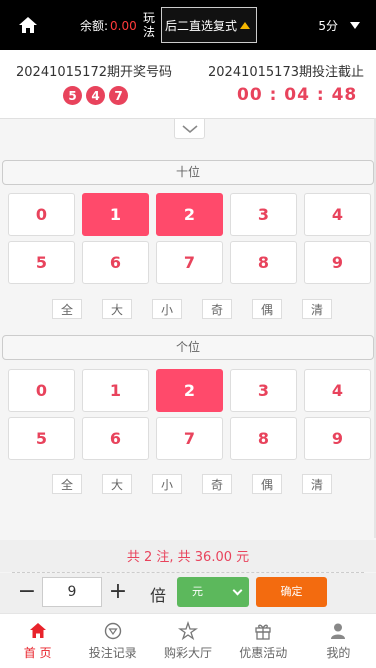  What do you see at coordinates (115, 390) in the screenshot?
I see `number-button: 1` at bounding box center [115, 390].